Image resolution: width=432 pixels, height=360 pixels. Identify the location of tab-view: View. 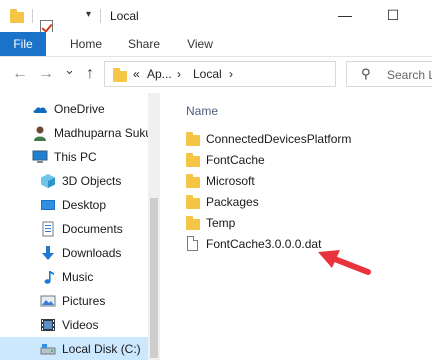
(200, 44).